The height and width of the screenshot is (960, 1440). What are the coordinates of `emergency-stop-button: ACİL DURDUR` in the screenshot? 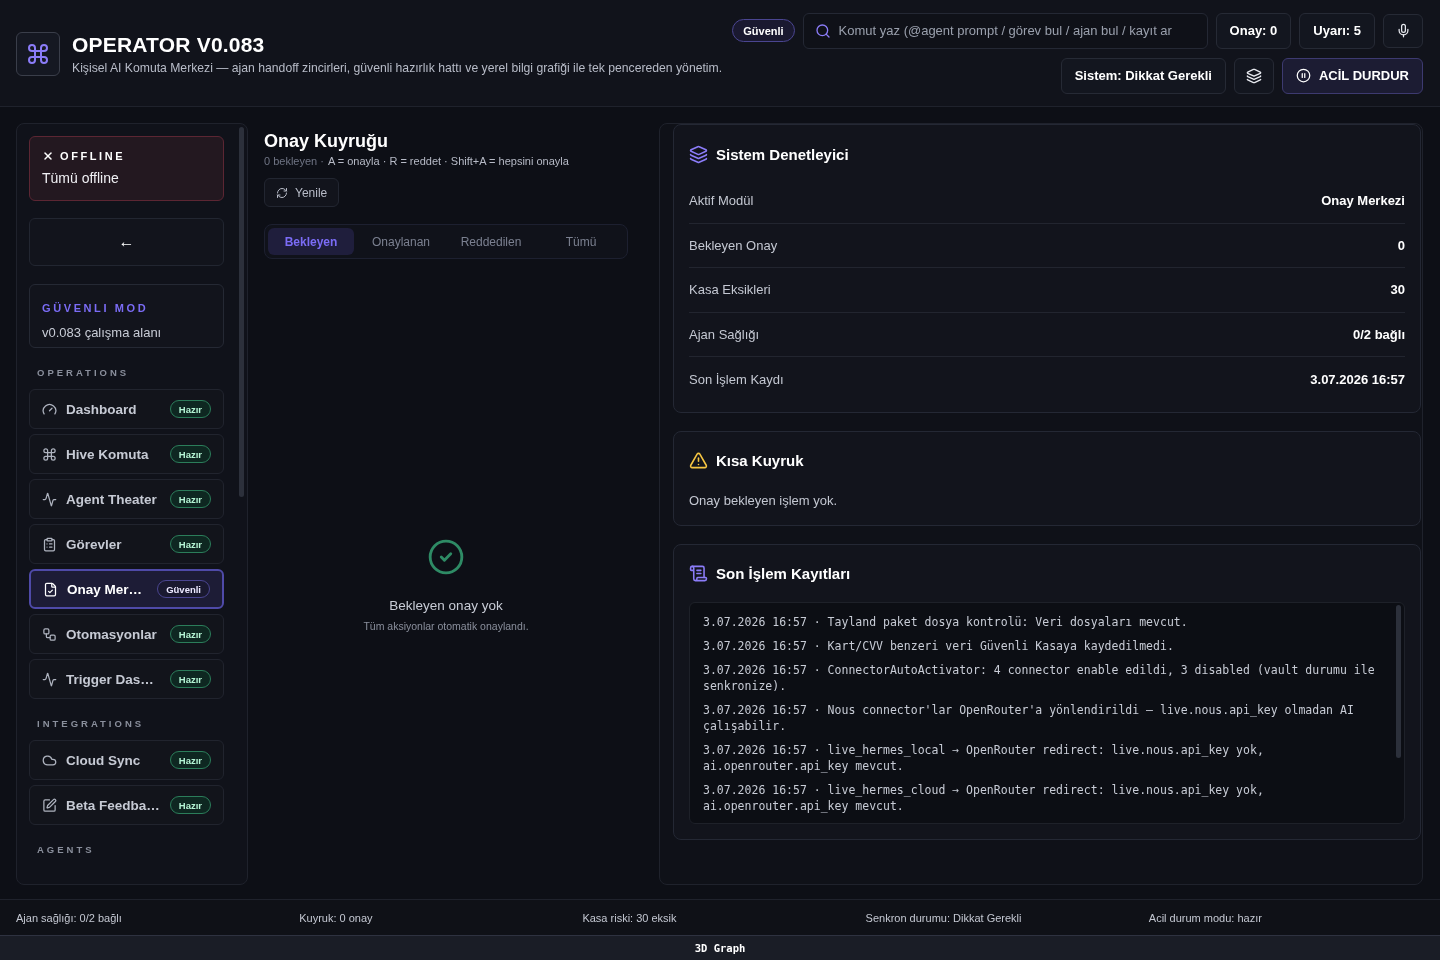 It's located at (1352, 75).